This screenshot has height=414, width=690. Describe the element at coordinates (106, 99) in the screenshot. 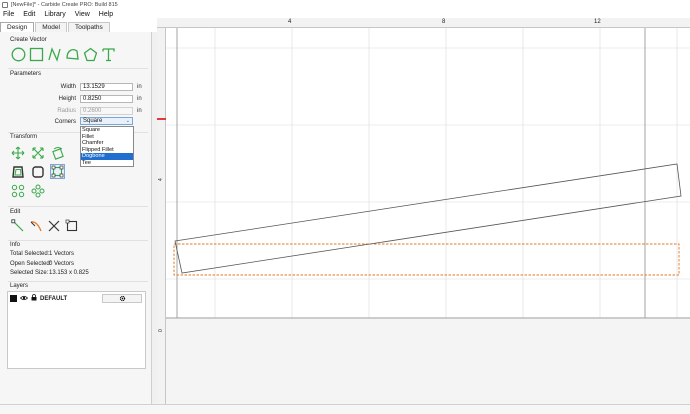

I see `height-field: 0.8250` at that location.